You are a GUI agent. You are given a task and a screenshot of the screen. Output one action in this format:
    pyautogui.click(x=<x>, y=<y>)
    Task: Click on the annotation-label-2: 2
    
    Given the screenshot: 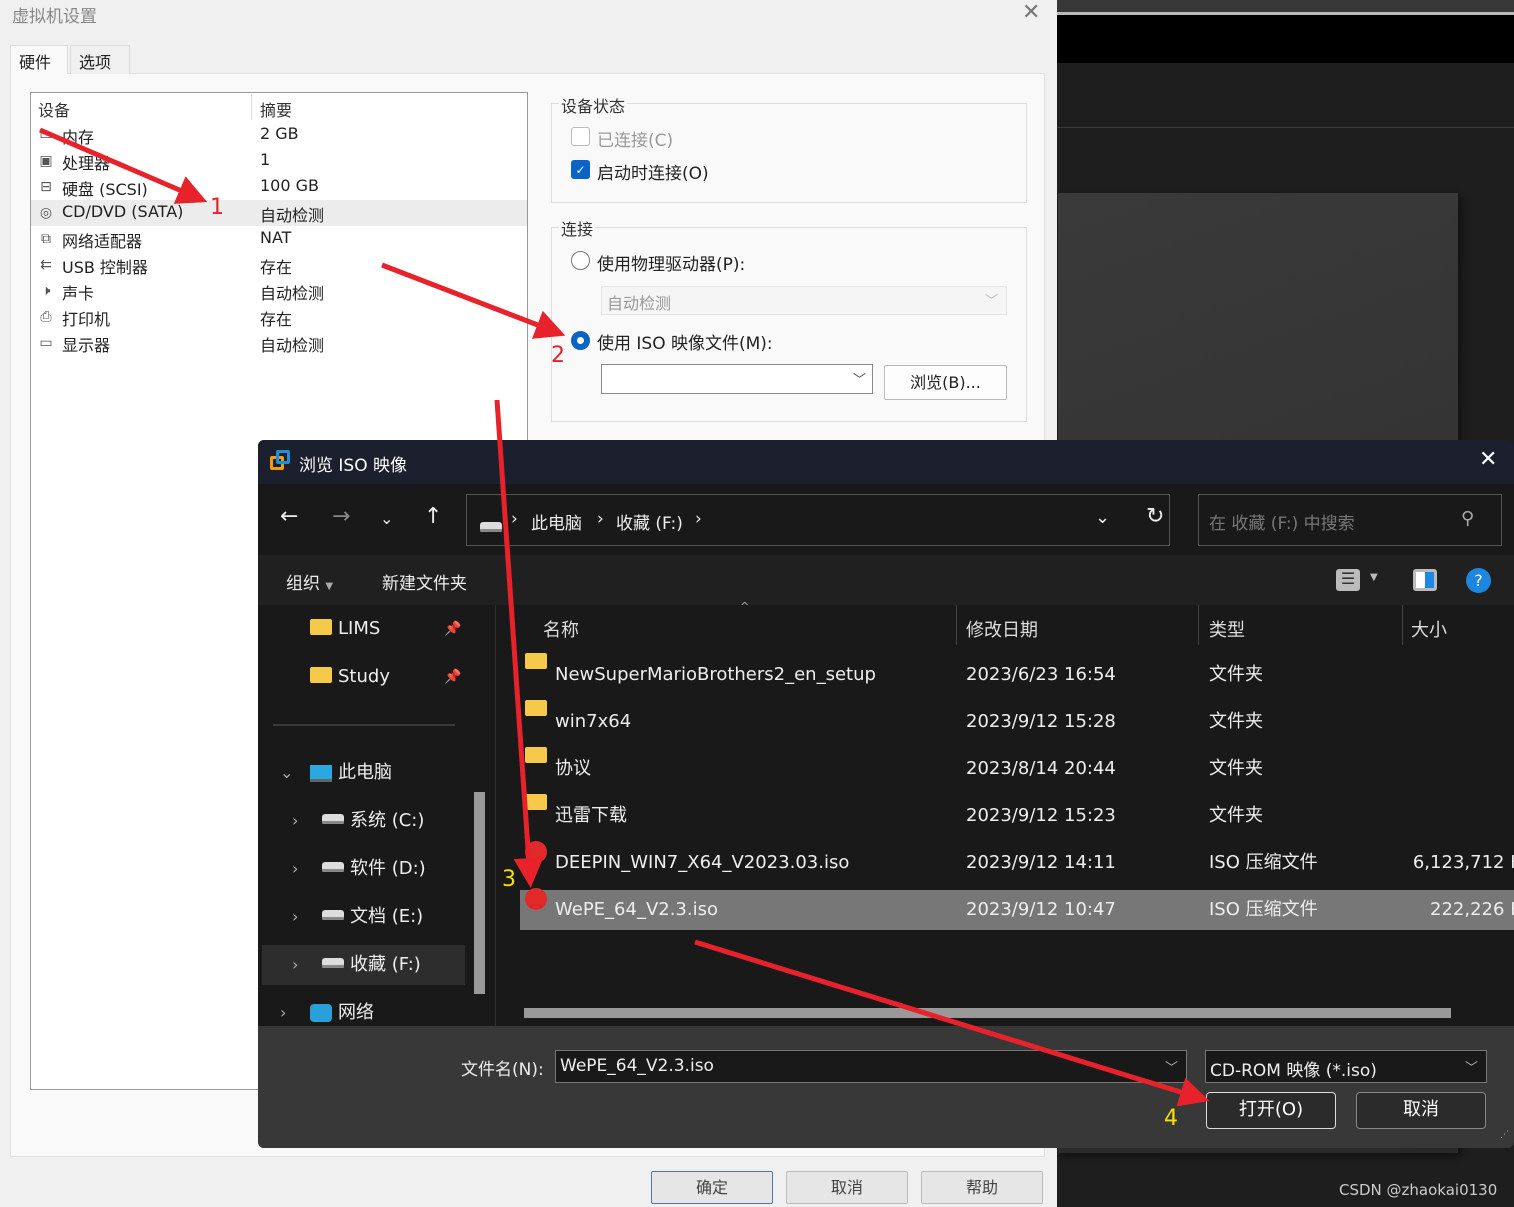 What is the action you would take?
    pyautogui.click(x=558, y=355)
    